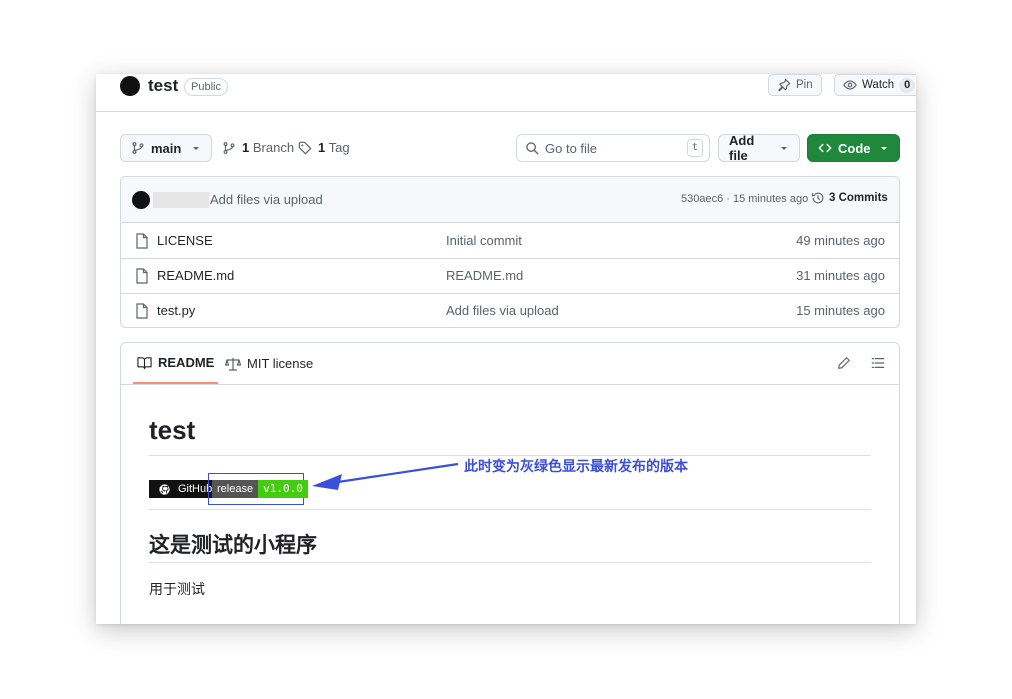 This screenshot has width=1012, height=699. What do you see at coordinates (233, 364) in the screenshot?
I see `law-icon` at bounding box center [233, 364].